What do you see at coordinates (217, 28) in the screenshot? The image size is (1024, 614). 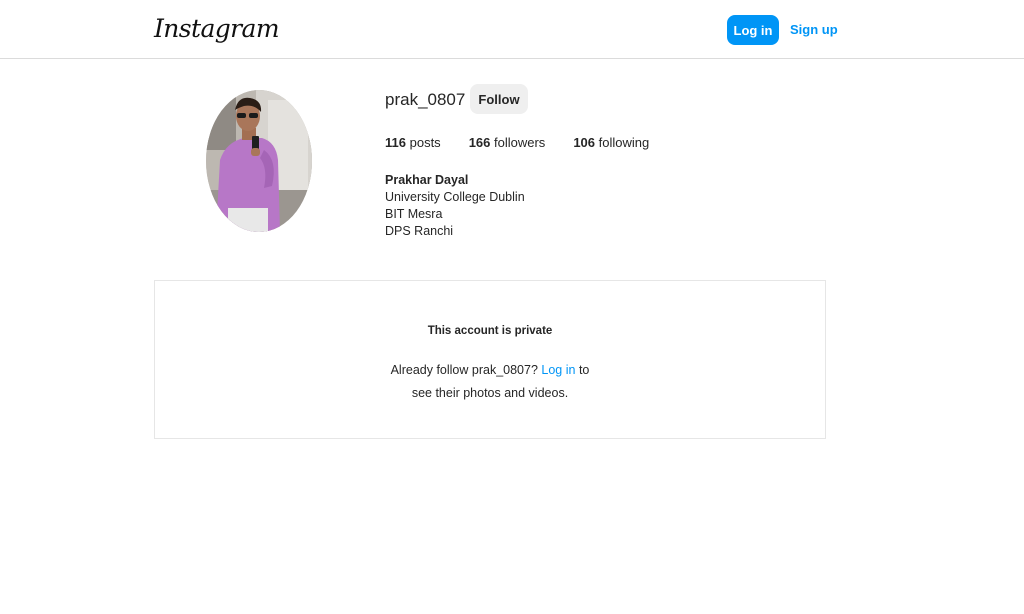 I see `instagram-logo: Instagram` at bounding box center [217, 28].